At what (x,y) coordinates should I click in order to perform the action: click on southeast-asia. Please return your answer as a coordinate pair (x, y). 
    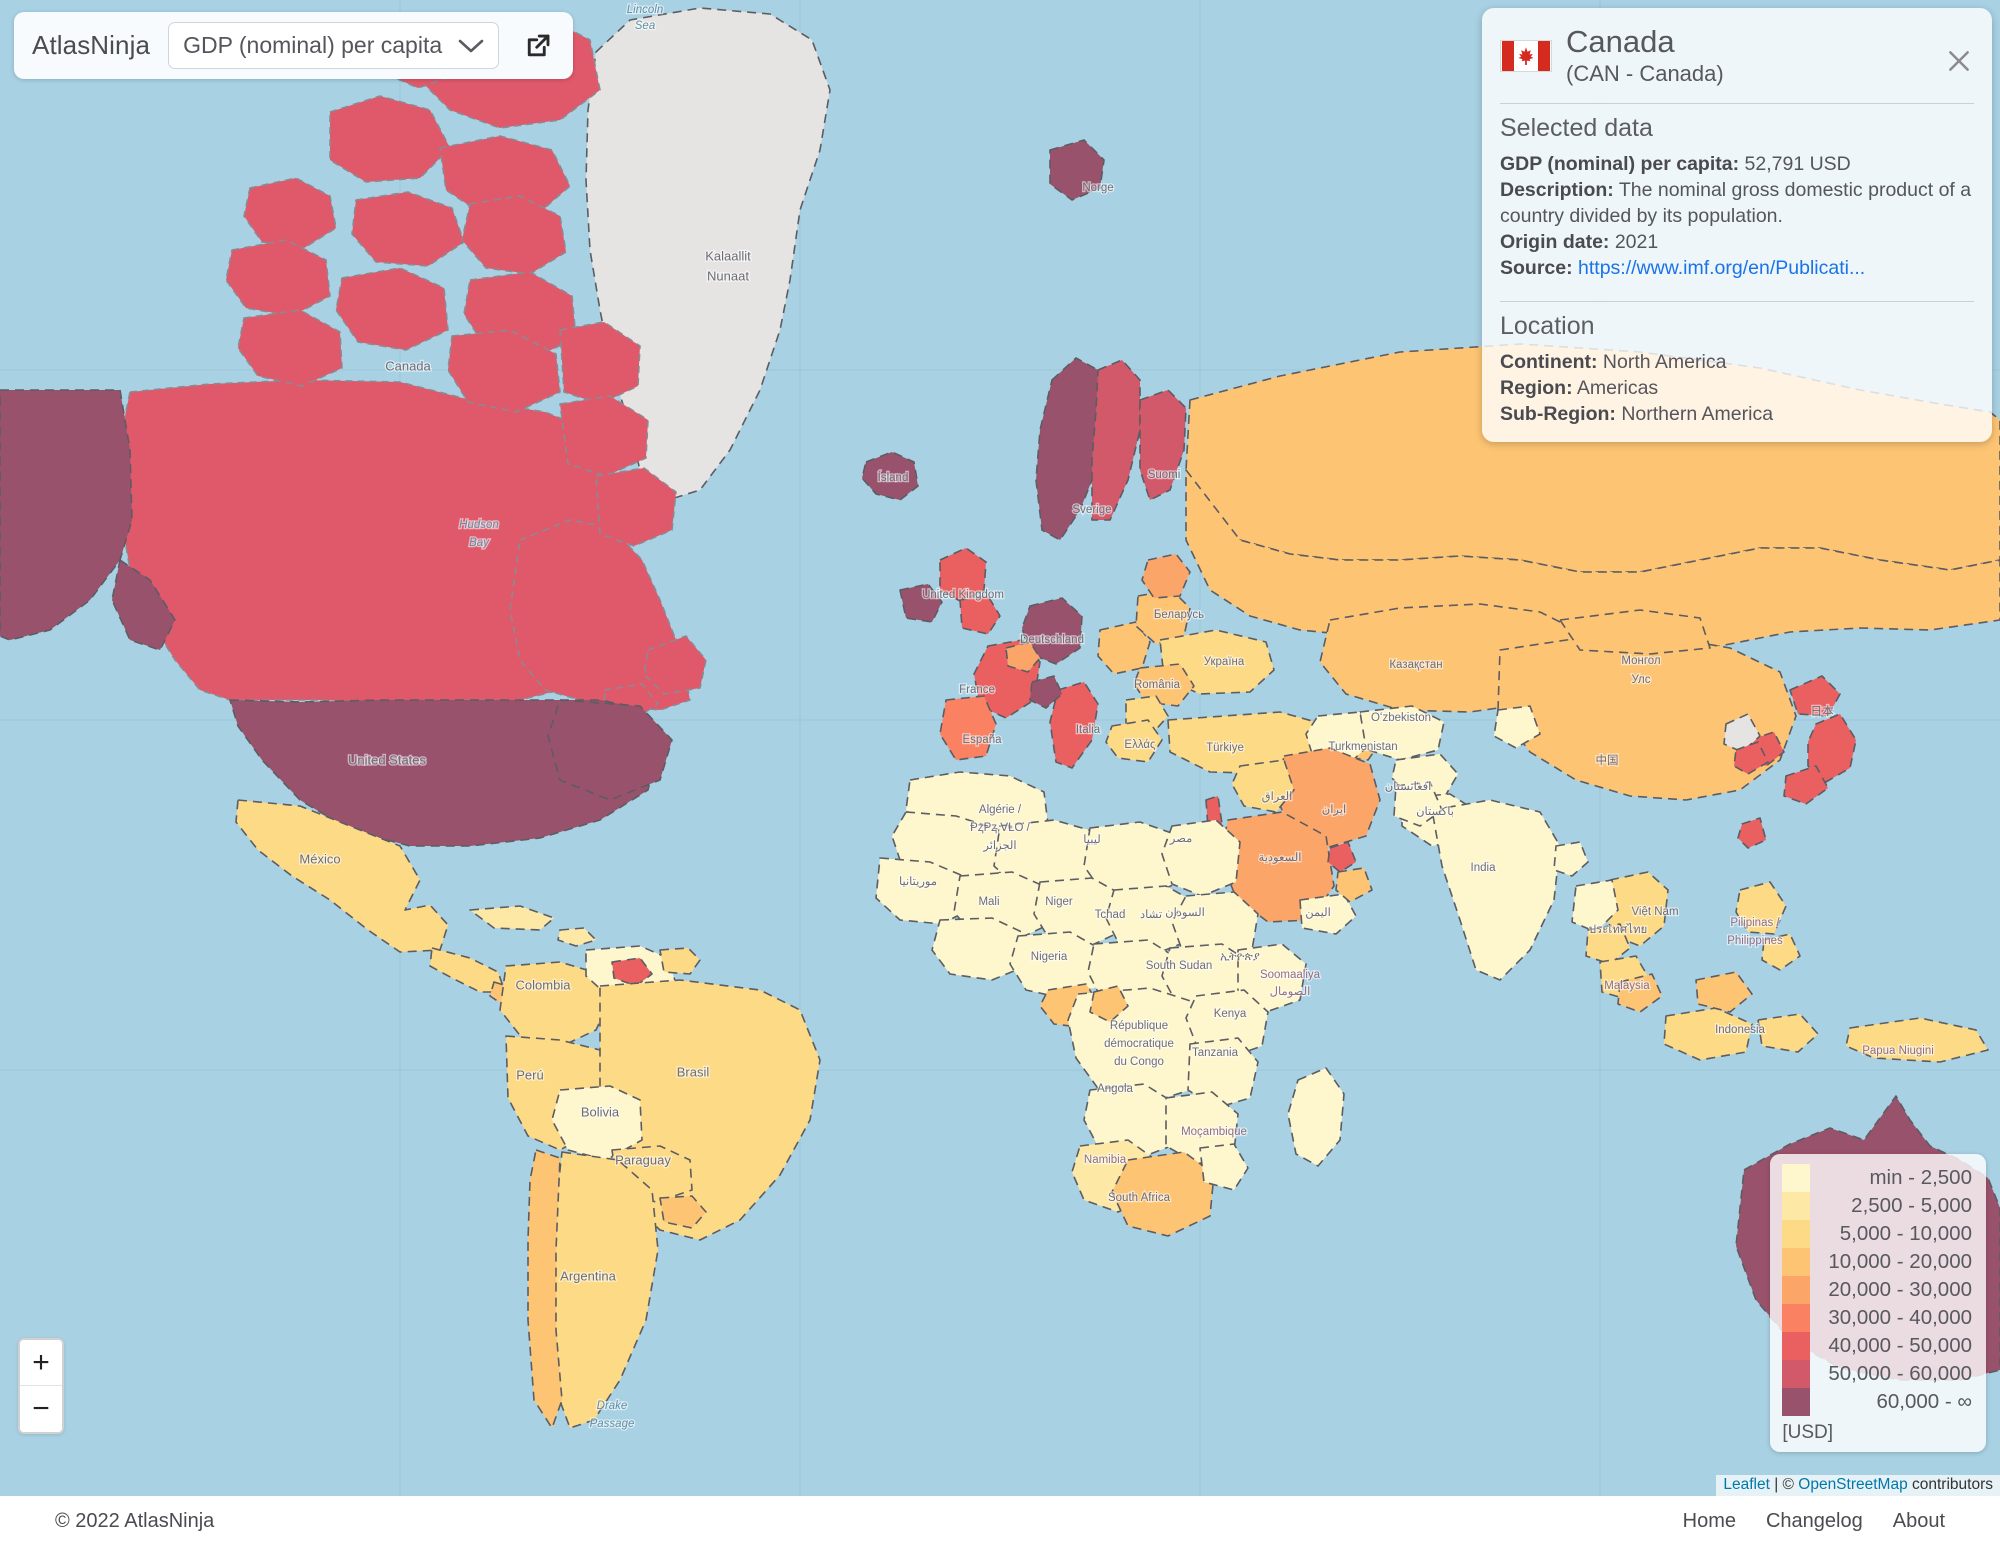
    Looking at the image, I should click on (1780, 967).